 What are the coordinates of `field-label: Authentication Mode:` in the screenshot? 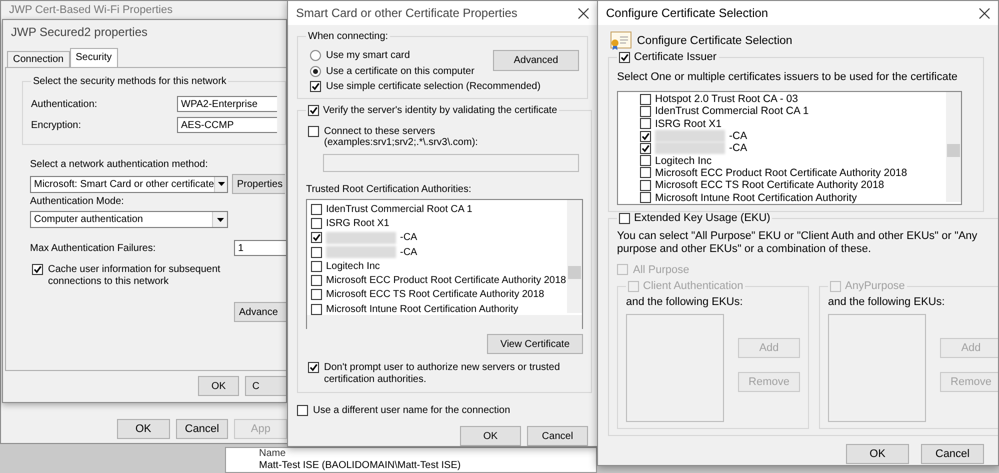 It's located at (77, 201).